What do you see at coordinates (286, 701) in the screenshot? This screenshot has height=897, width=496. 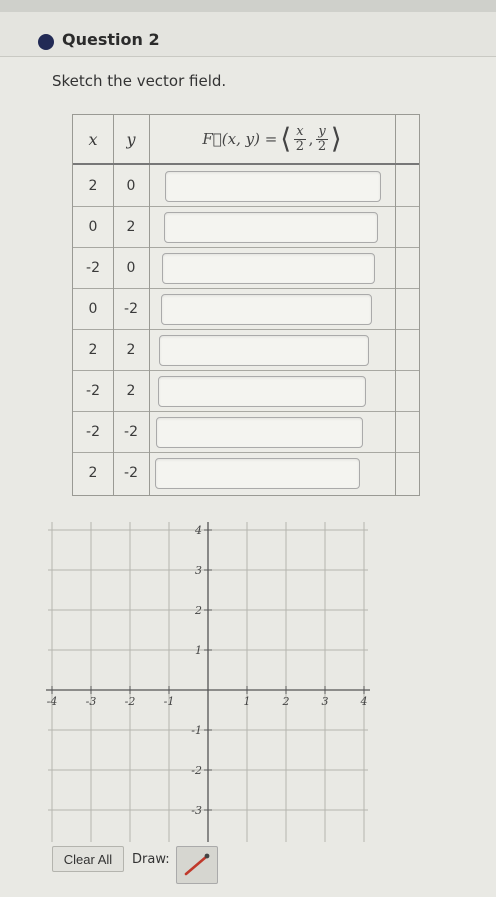 I see `x-tick-label: 2` at bounding box center [286, 701].